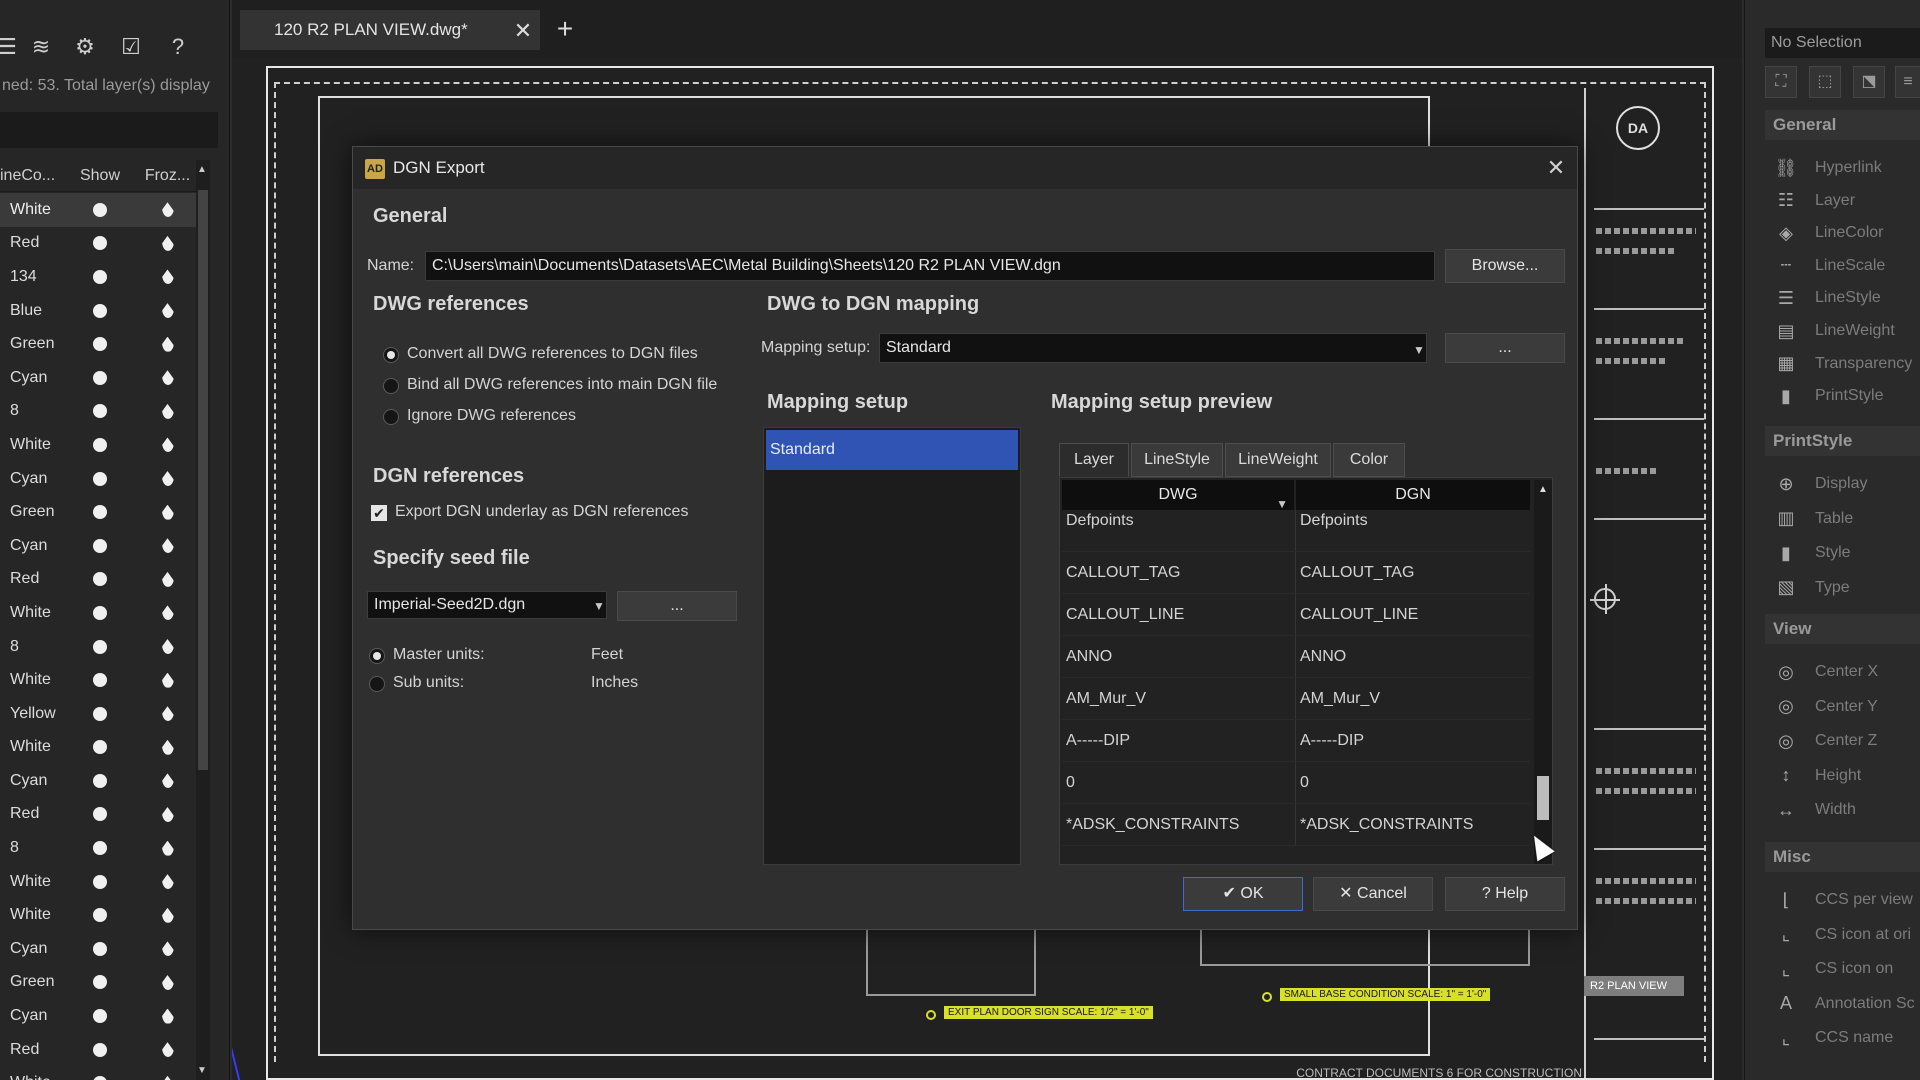 The image size is (1920, 1080). Describe the element at coordinates (1842, 266) in the screenshot. I see `property-linescale: ┄ LineScale` at that location.